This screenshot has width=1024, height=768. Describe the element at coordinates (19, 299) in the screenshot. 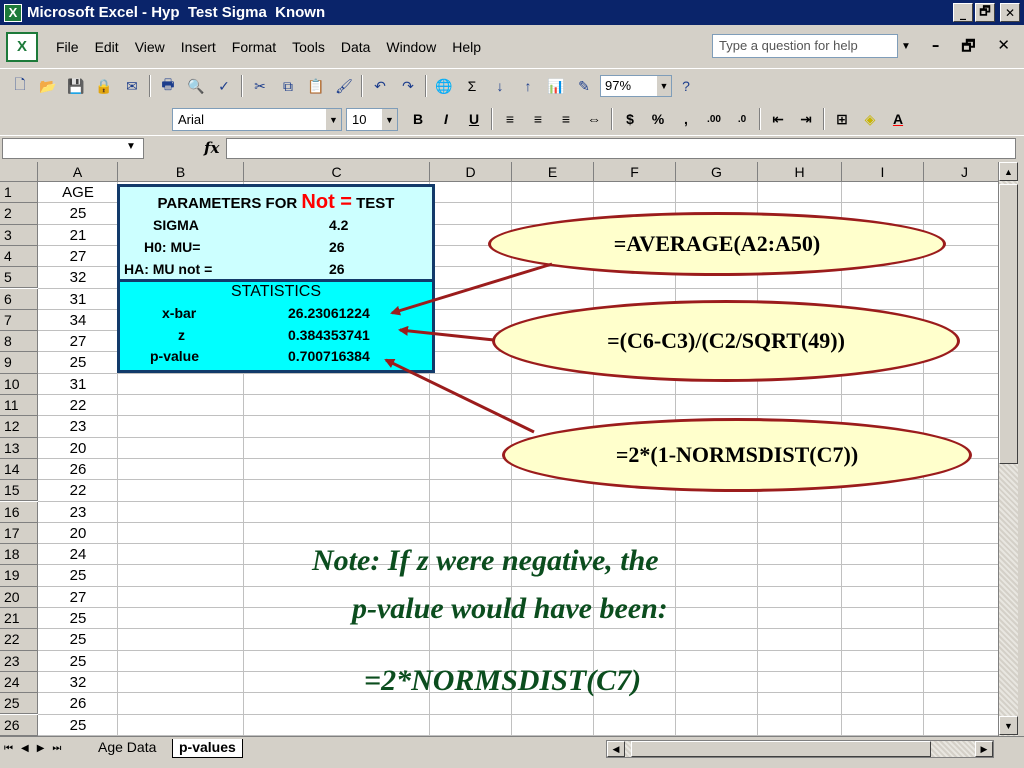

I see `row-header: 6` at that location.